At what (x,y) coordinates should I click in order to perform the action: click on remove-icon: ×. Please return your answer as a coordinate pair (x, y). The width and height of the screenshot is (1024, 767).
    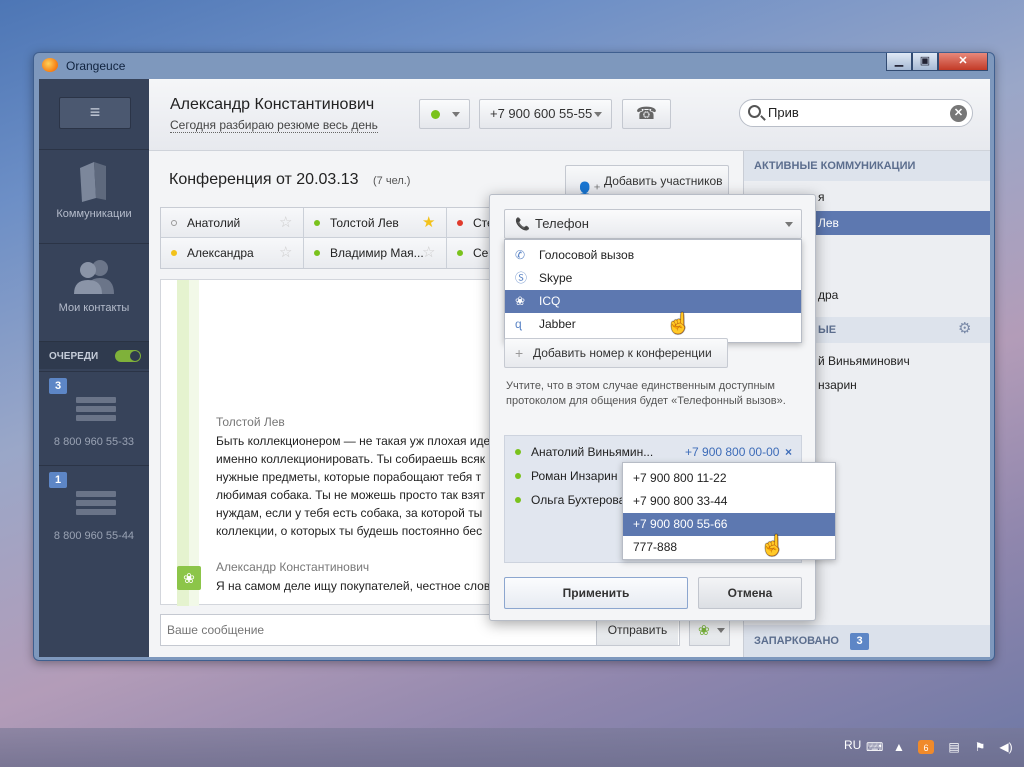
    Looking at the image, I should click on (788, 452).